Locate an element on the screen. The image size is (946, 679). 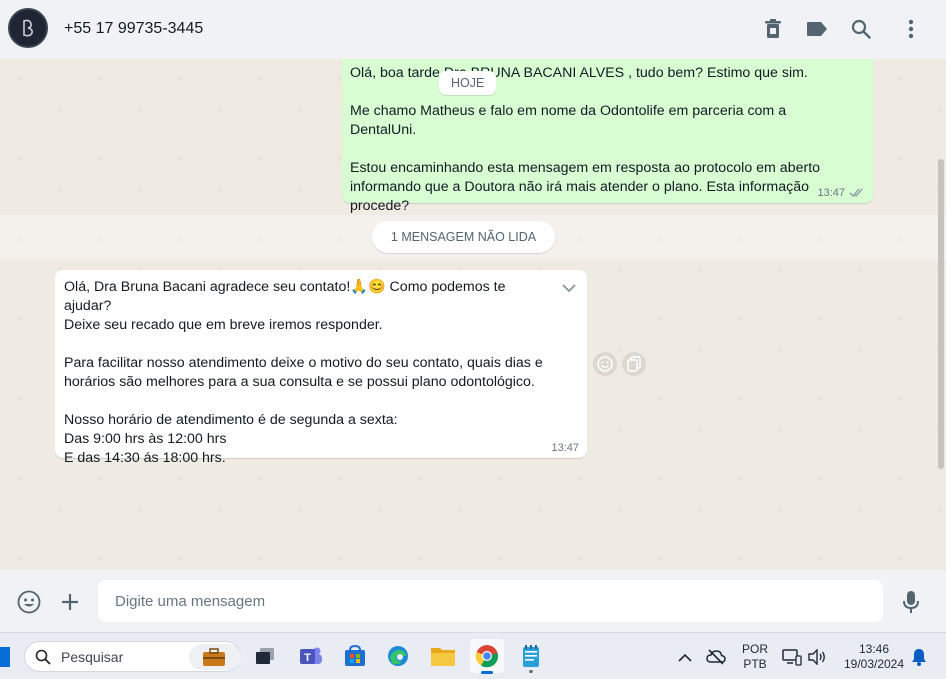
taskbar-search: Pesquisar is located at coordinates (132, 656).